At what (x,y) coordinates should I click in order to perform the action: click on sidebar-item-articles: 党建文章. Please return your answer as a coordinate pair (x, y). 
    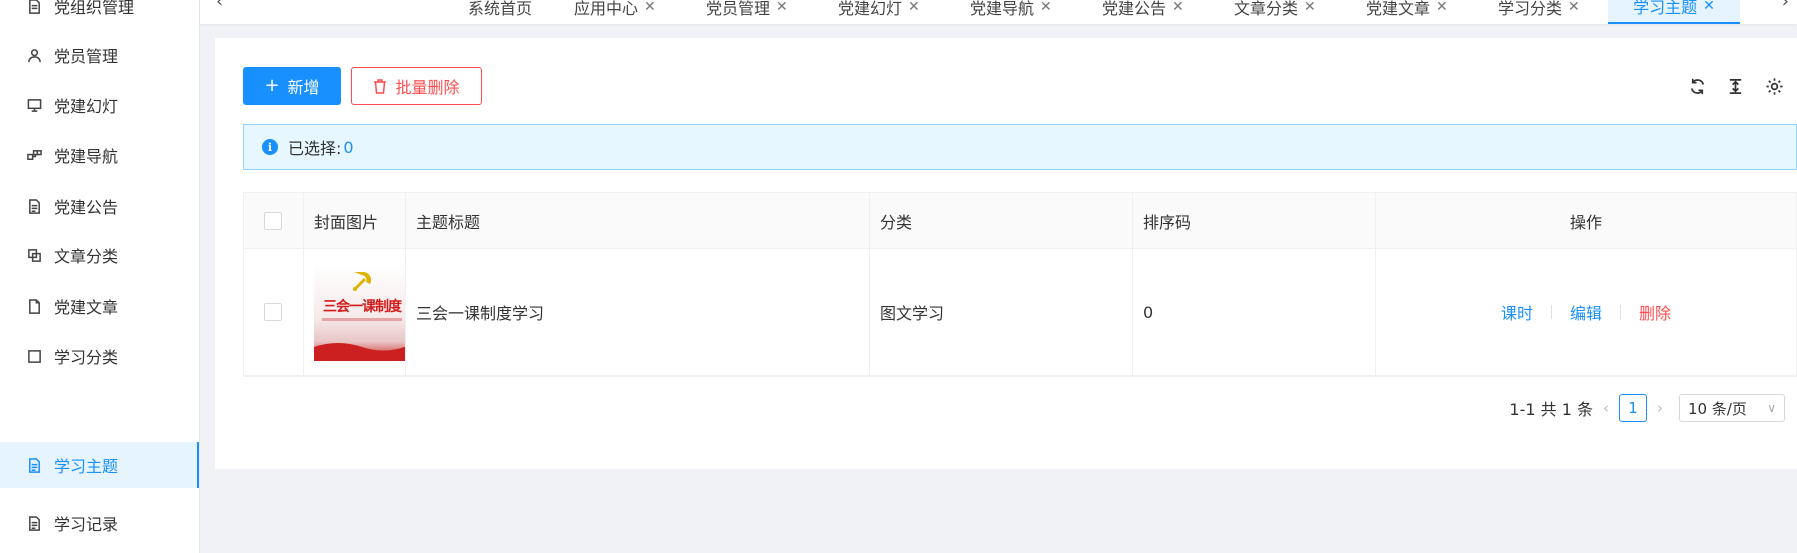
    Looking at the image, I should click on (99, 306).